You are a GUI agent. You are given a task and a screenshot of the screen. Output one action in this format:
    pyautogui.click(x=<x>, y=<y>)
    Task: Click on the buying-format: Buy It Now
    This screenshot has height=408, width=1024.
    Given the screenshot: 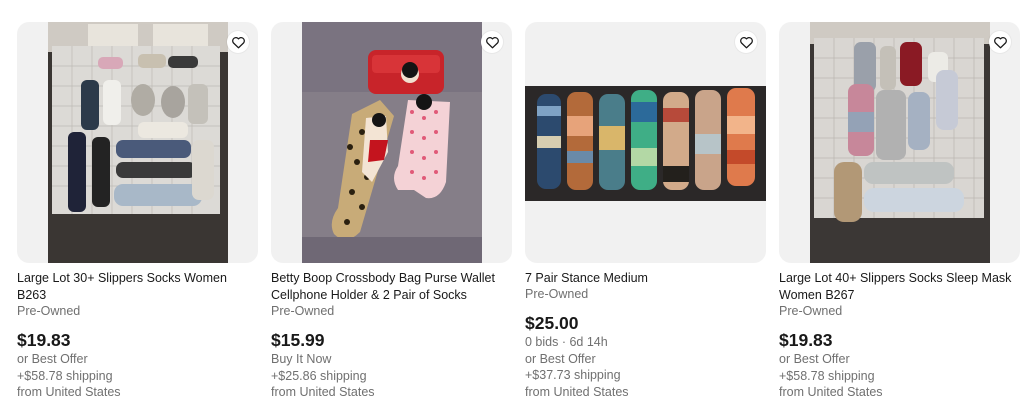 What is the action you would take?
    pyautogui.click(x=301, y=359)
    